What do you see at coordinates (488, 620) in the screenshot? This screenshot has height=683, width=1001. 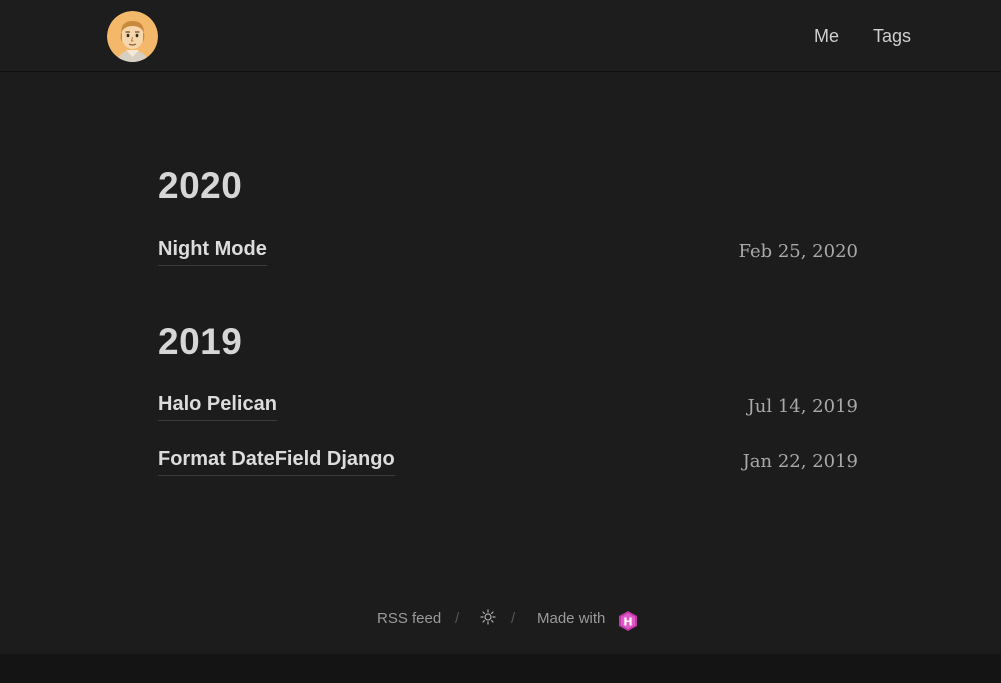 I see `sun-icon` at bounding box center [488, 620].